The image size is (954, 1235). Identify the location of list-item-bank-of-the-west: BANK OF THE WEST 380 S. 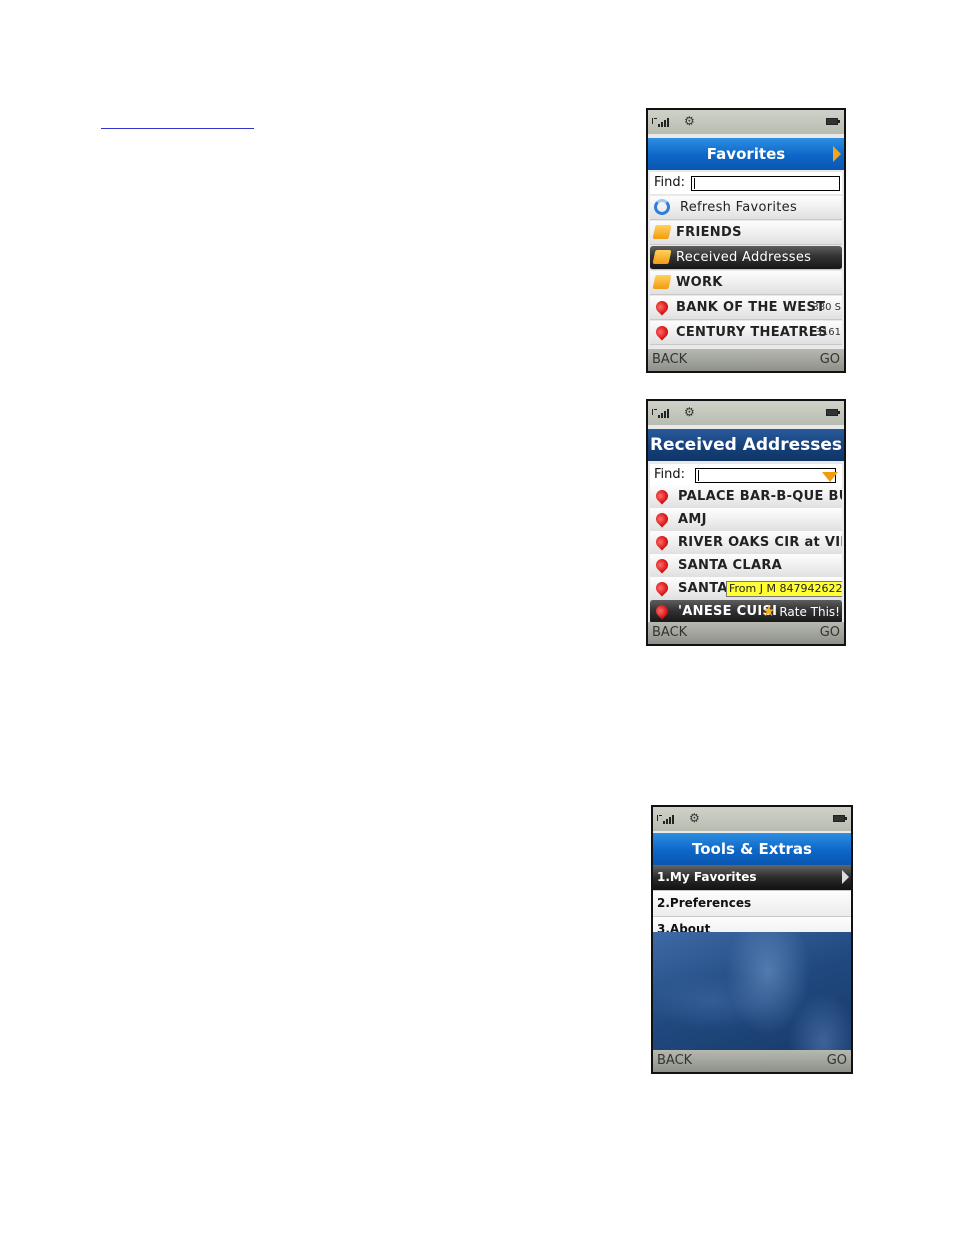
(746, 308).